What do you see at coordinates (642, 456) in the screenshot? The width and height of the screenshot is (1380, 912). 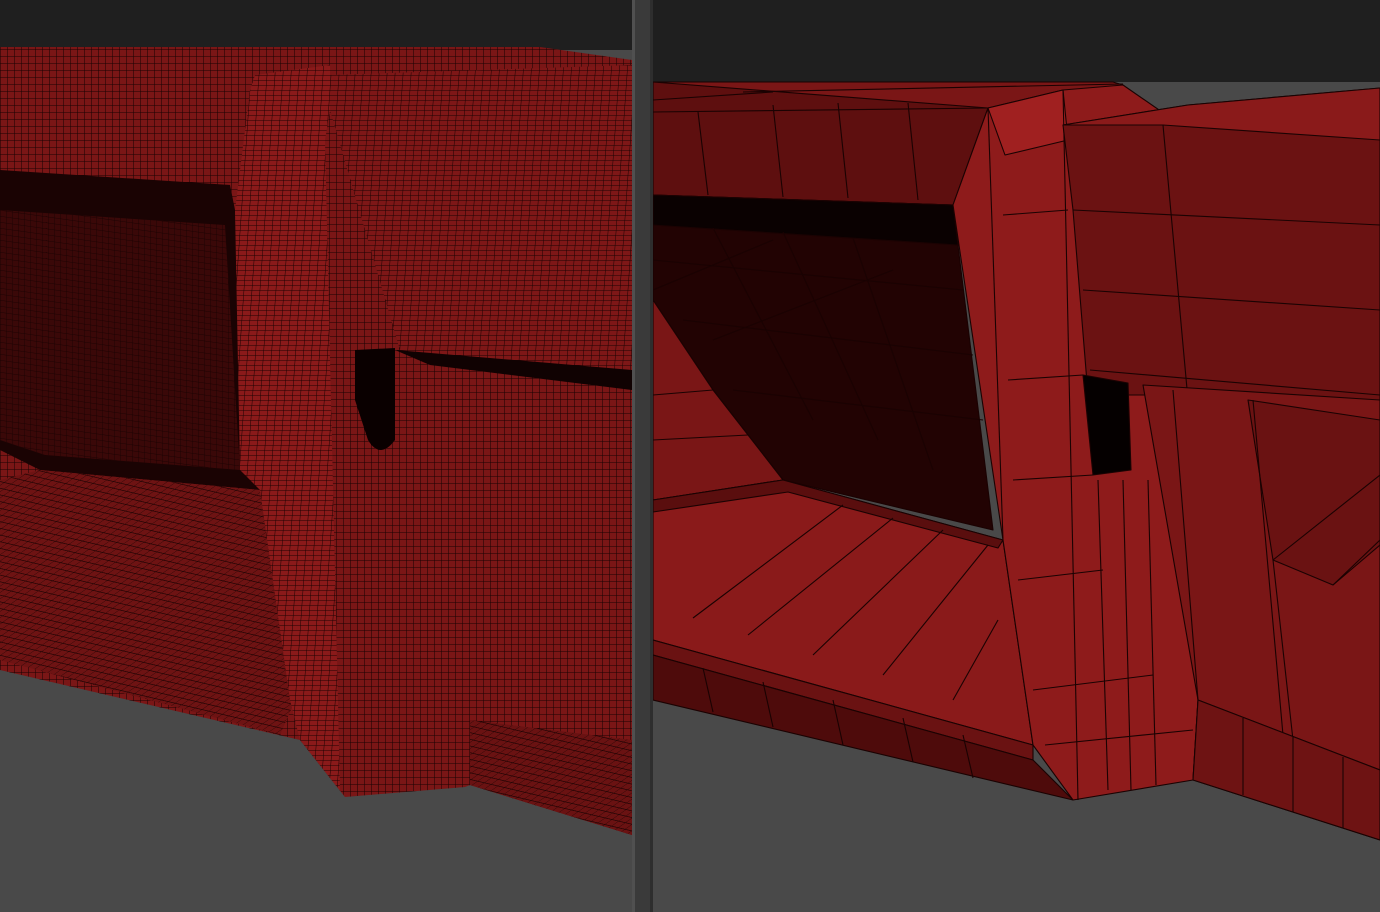 I see `viewport-divider` at bounding box center [642, 456].